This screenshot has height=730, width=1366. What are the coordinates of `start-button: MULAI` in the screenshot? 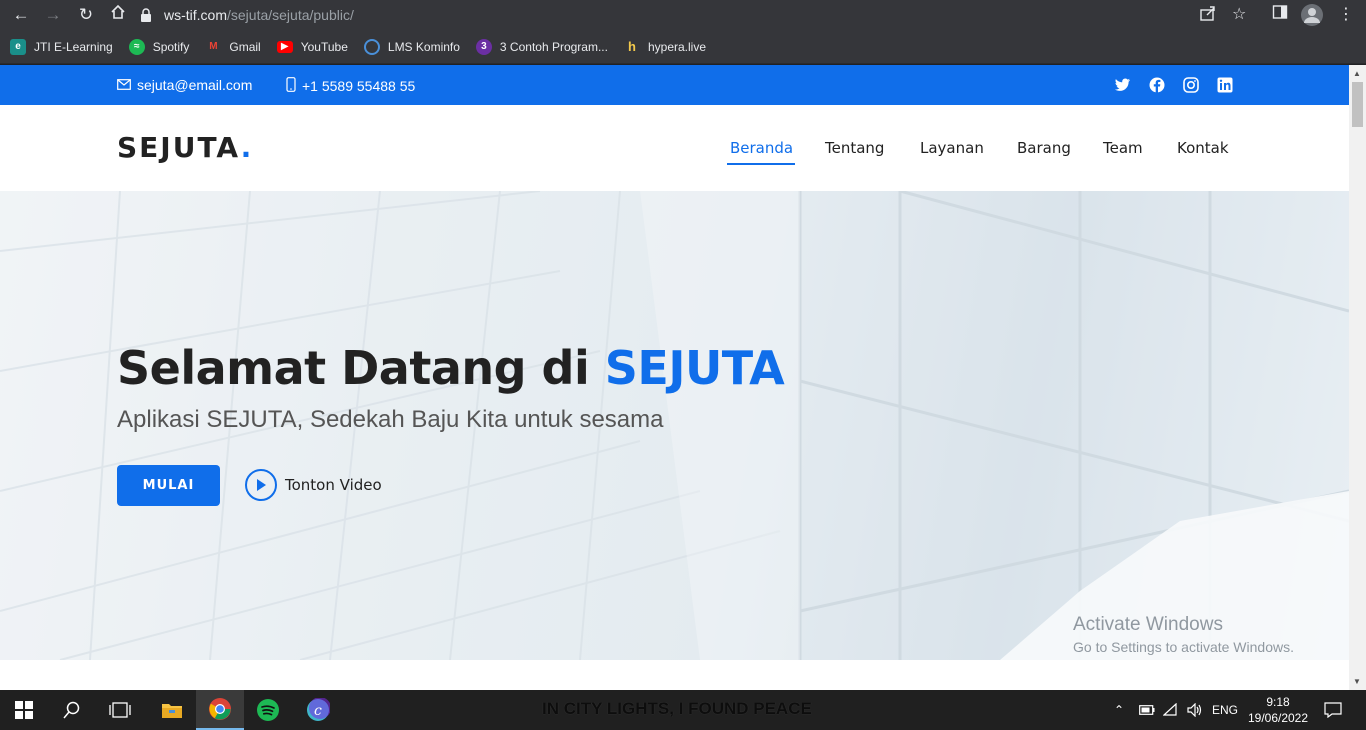 It's located at (168, 485).